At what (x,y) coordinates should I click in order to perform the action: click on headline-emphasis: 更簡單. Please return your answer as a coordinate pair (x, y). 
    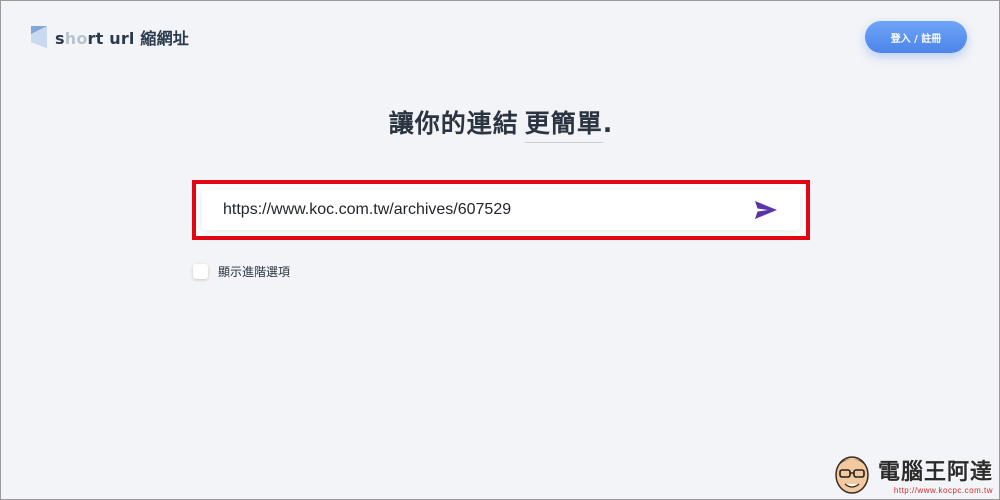
    Looking at the image, I should click on (563, 123).